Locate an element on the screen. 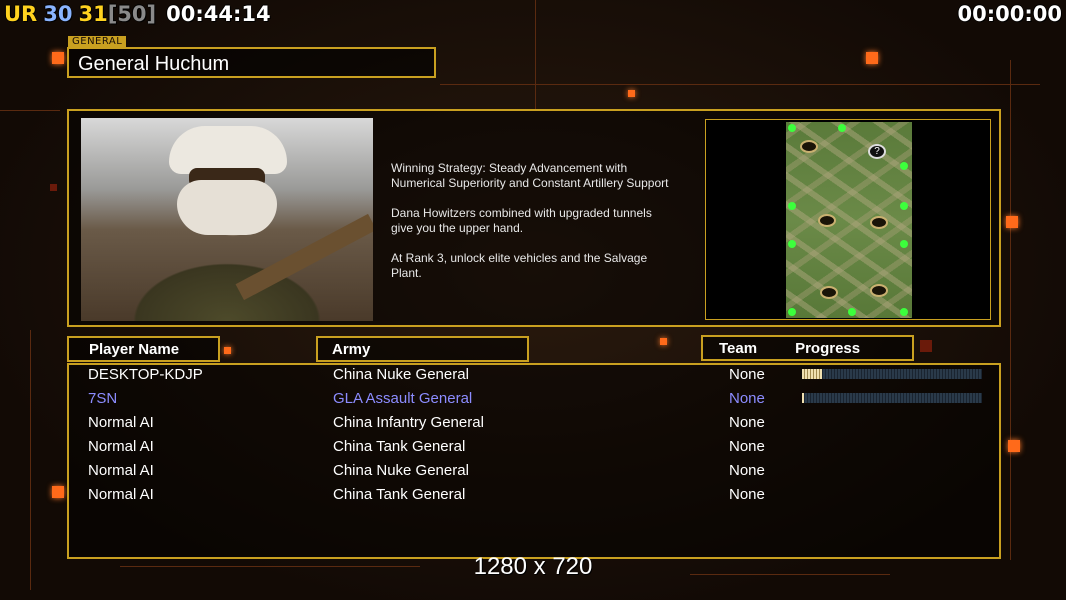  player-row: 7SN GLA Assault General None is located at coordinates (534, 402).